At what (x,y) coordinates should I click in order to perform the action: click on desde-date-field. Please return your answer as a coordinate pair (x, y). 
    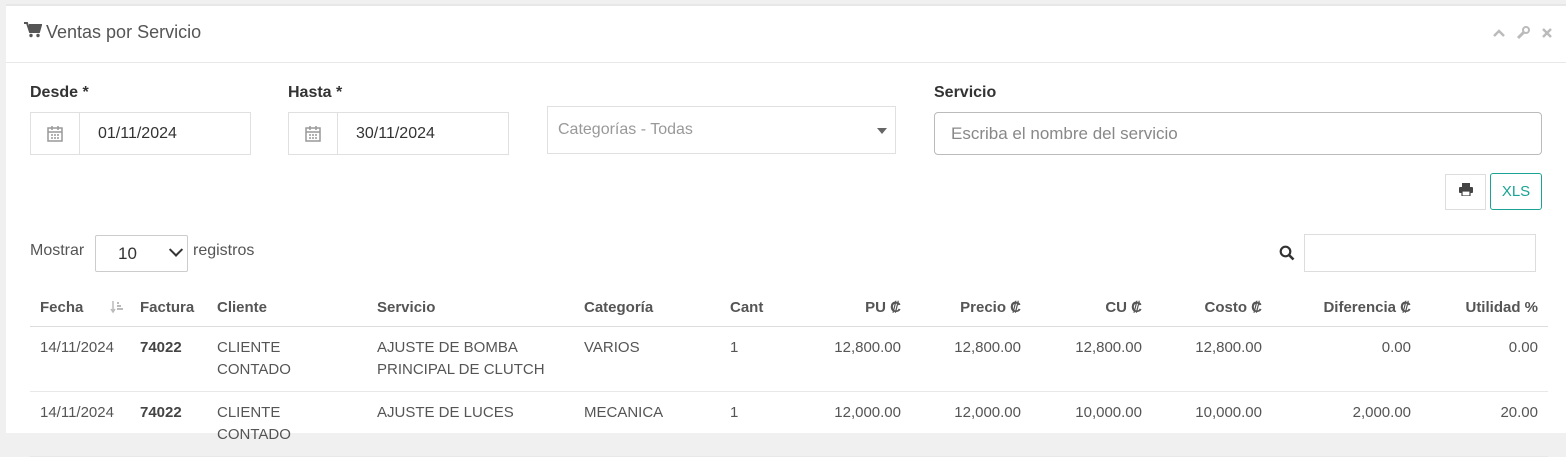
    Looking at the image, I should click on (140, 133).